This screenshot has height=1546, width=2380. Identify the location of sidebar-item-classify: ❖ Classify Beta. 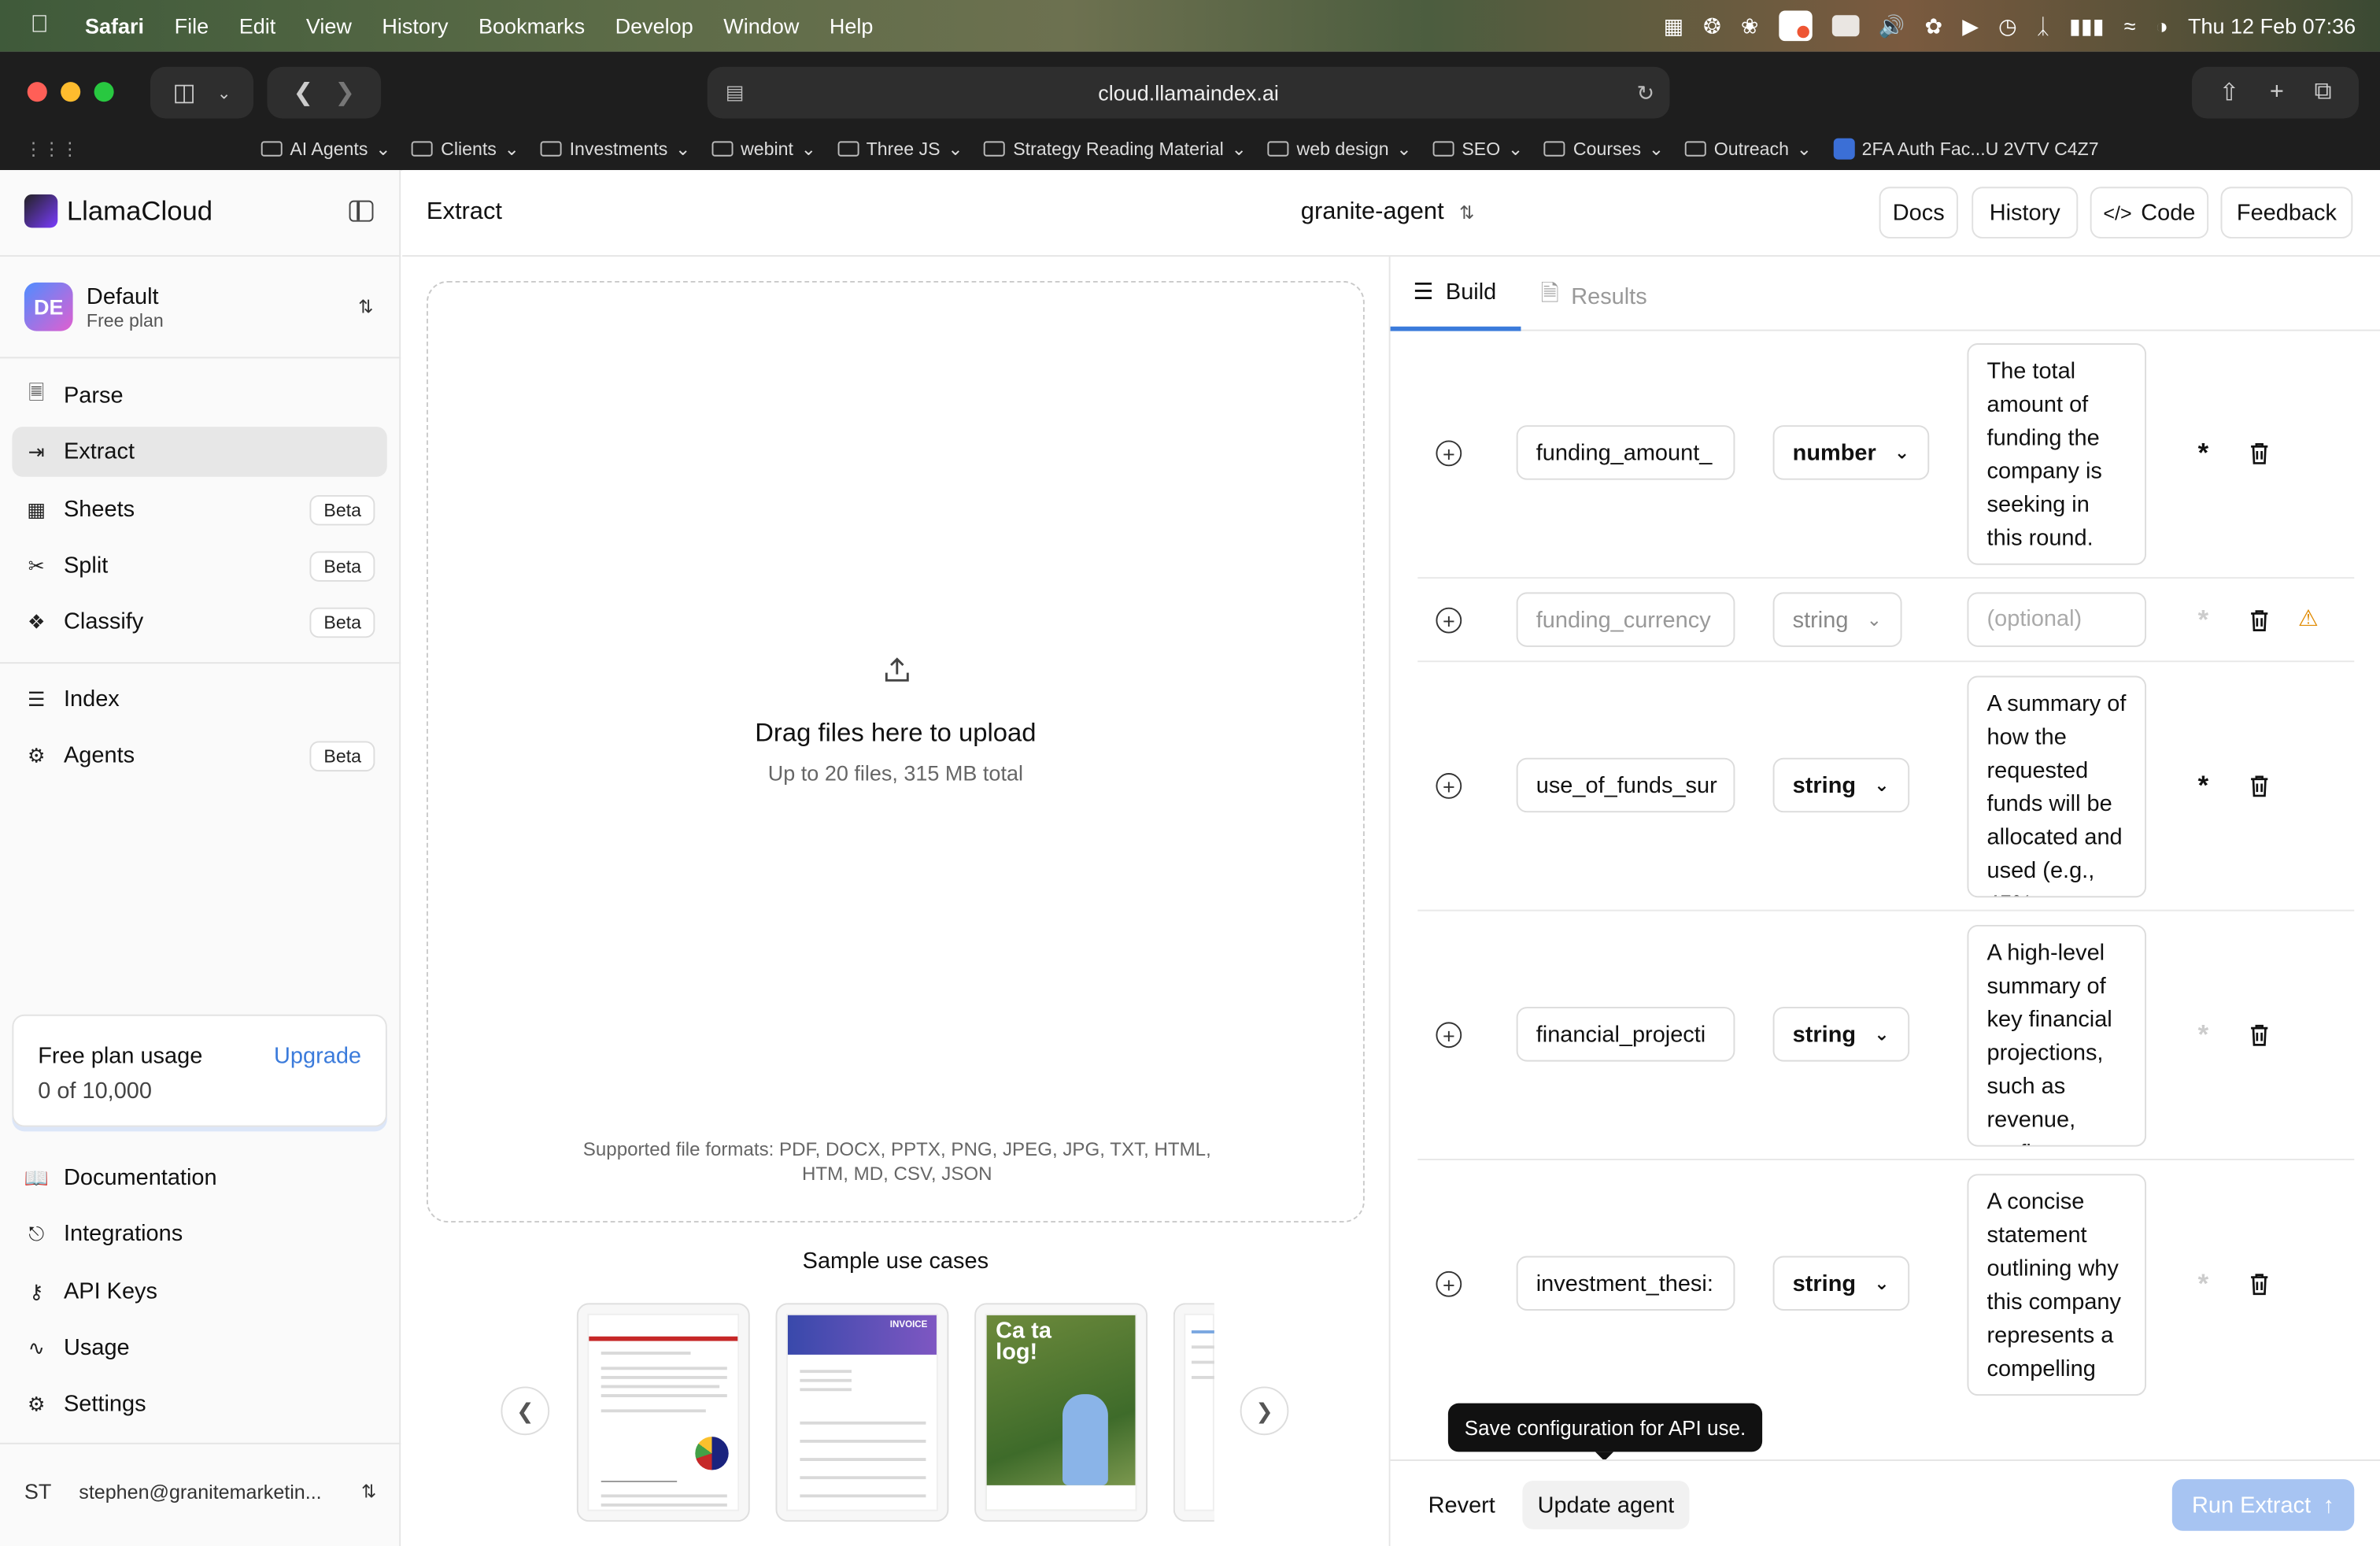
(199, 622).